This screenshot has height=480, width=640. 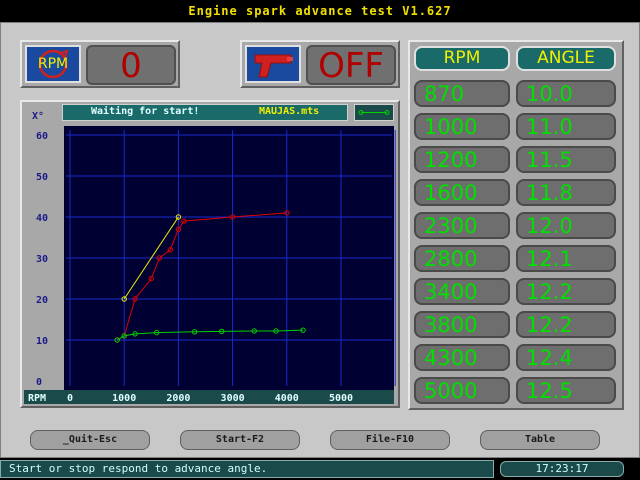 I want to click on y-axis-label: X°, so click(x=38, y=116).